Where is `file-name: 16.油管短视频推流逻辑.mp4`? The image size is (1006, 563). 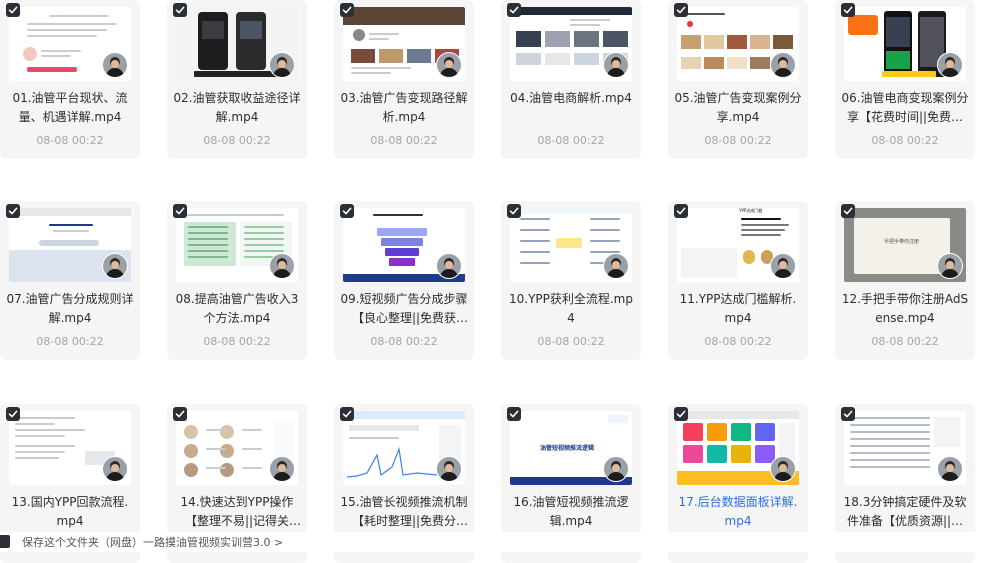 file-name: 16.油管短视频推流逻辑.mp4 is located at coordinates (571, 512).